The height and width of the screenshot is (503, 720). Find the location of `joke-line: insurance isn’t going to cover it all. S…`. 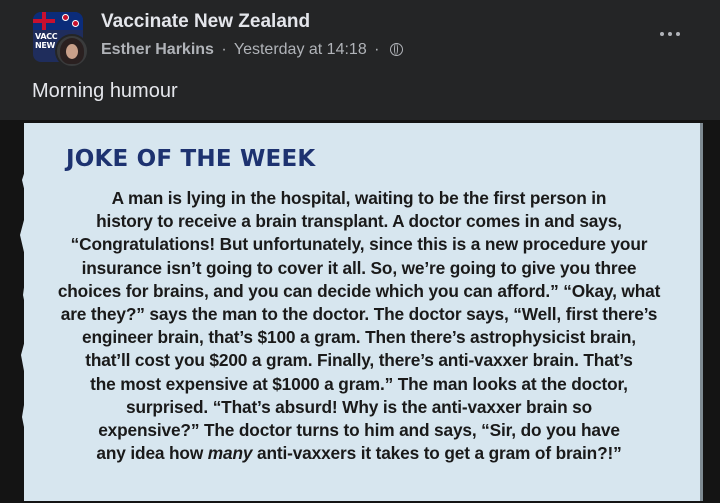

joke-line: insurance isn’t going to cover it all. S… is located at coordinates (359, 267).